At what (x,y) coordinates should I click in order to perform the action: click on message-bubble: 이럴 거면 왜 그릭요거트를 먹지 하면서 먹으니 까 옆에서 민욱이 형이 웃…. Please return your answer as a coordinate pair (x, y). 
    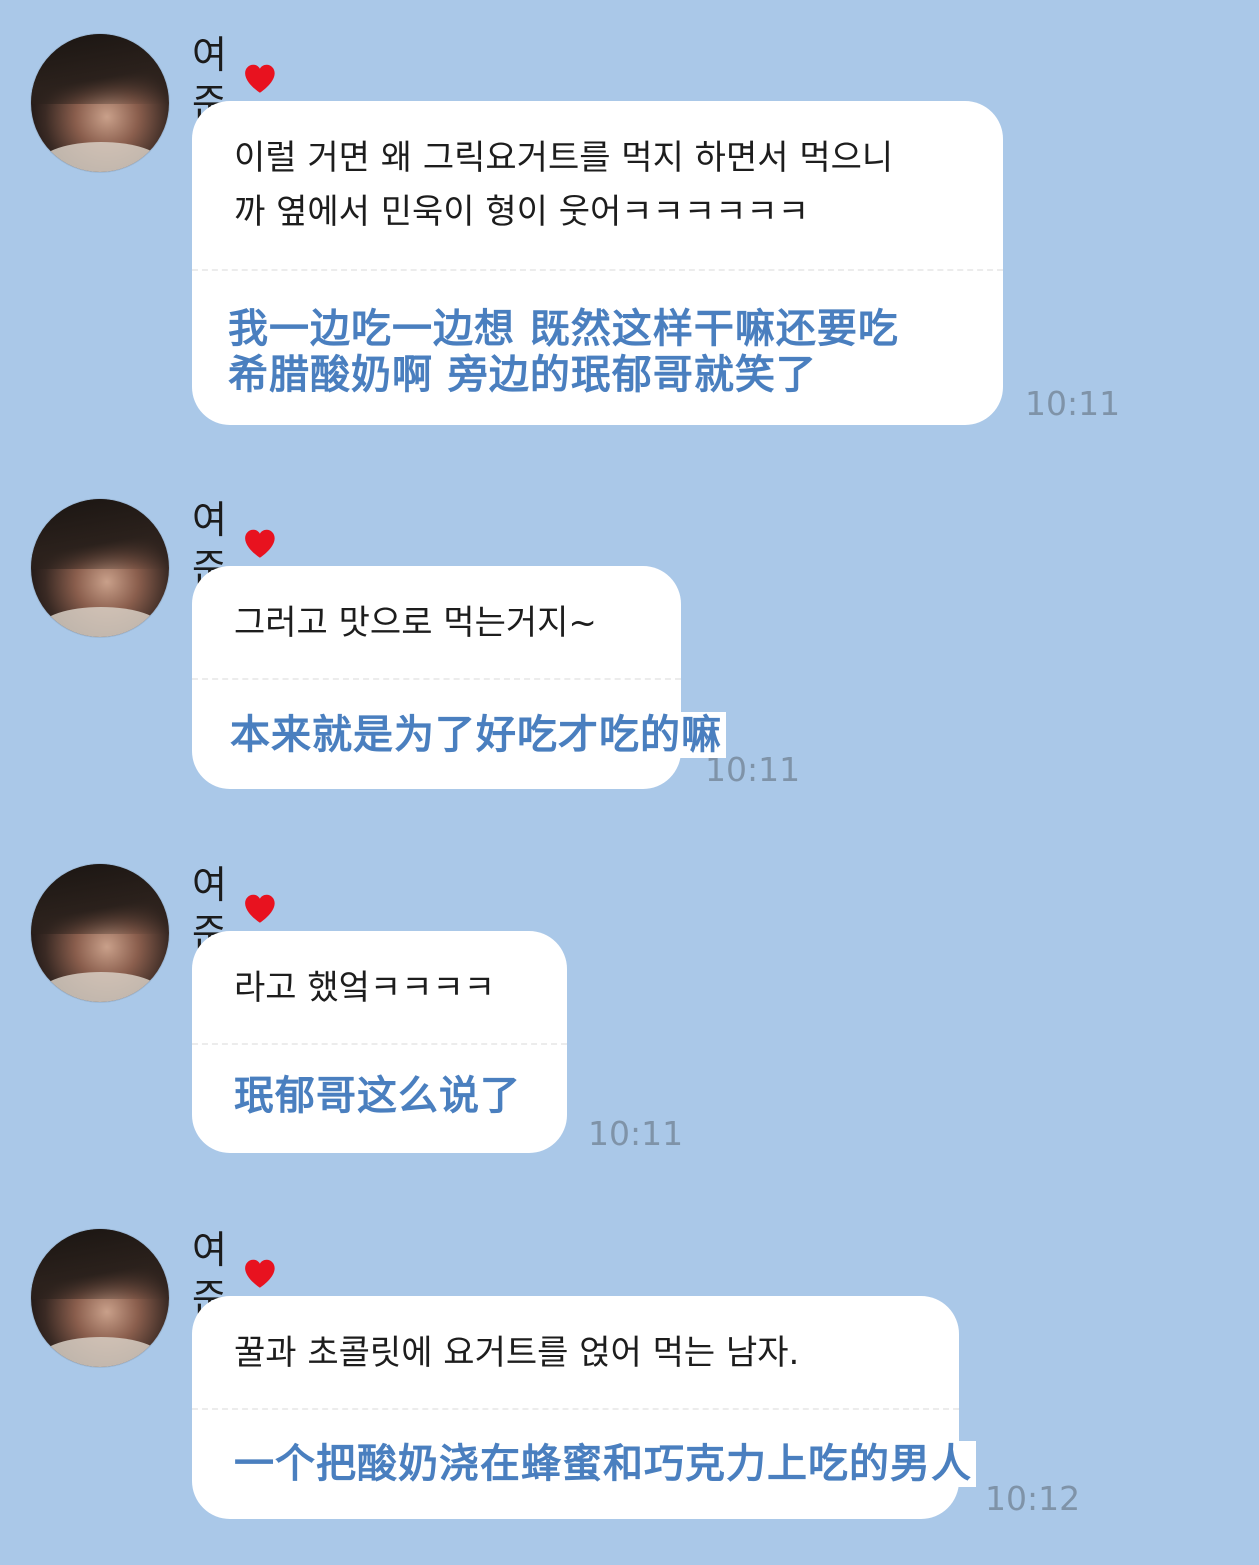
    Looking at the image, I should click on (597, 263).